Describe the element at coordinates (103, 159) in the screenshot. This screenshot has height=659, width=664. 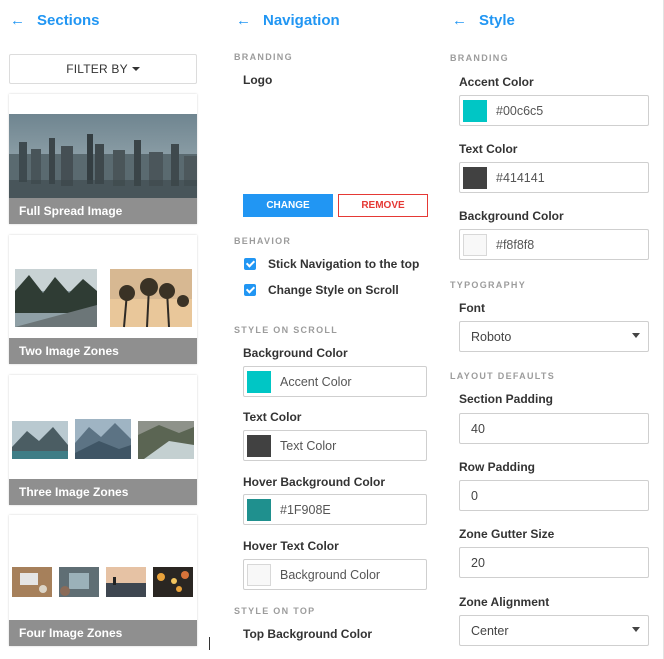
I see `section-card-full-spread: Full Spread Image` at that location.